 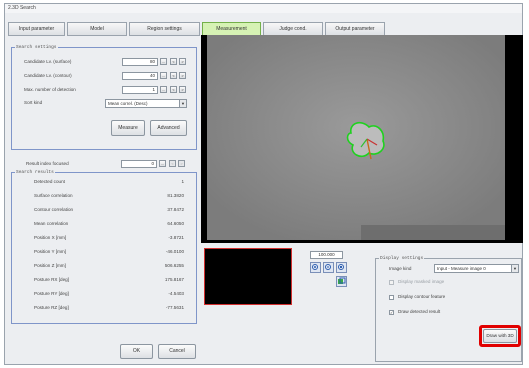 I want to click on max-detection-input: 1, so click(x=140, y=90).